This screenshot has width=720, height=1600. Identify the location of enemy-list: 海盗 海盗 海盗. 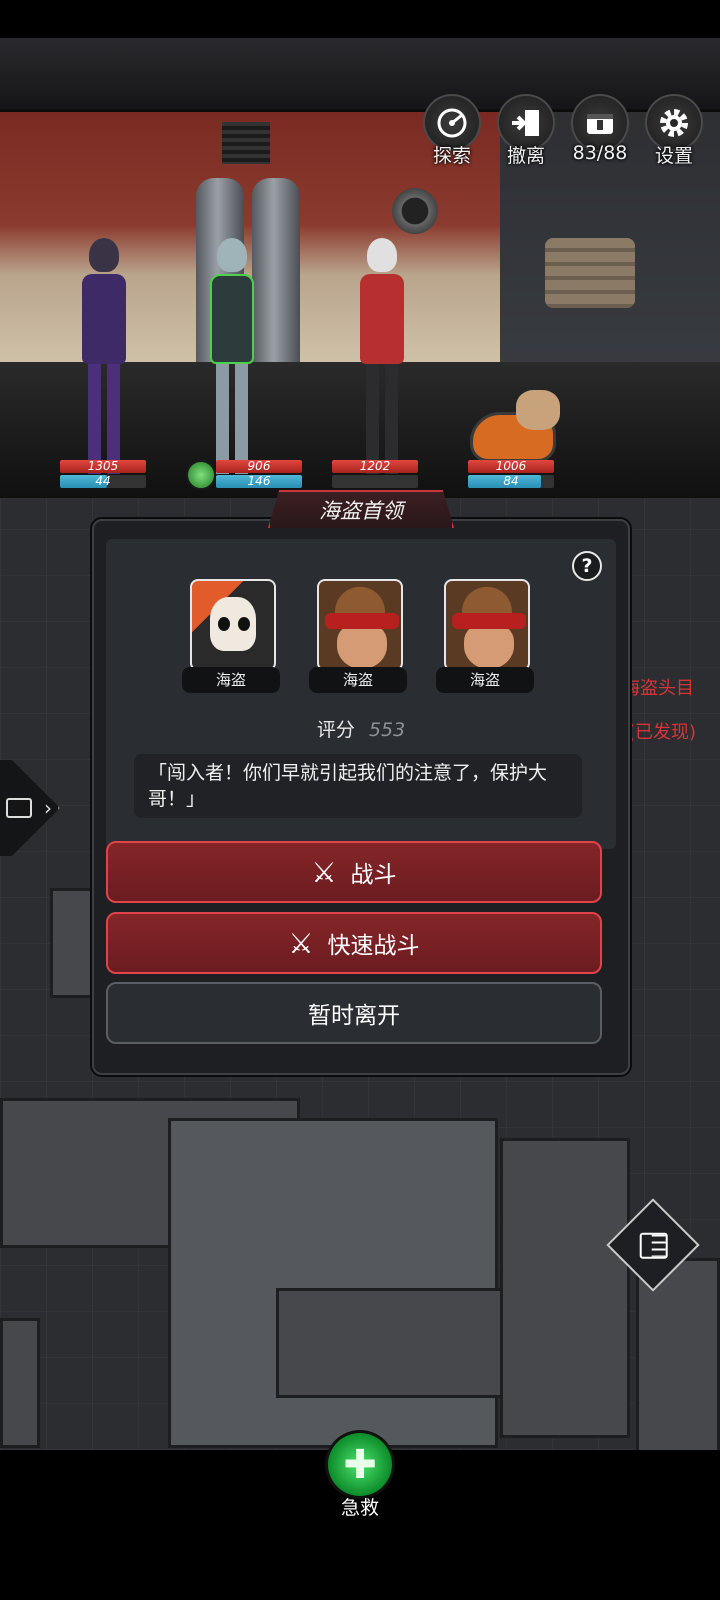
(358, 636).